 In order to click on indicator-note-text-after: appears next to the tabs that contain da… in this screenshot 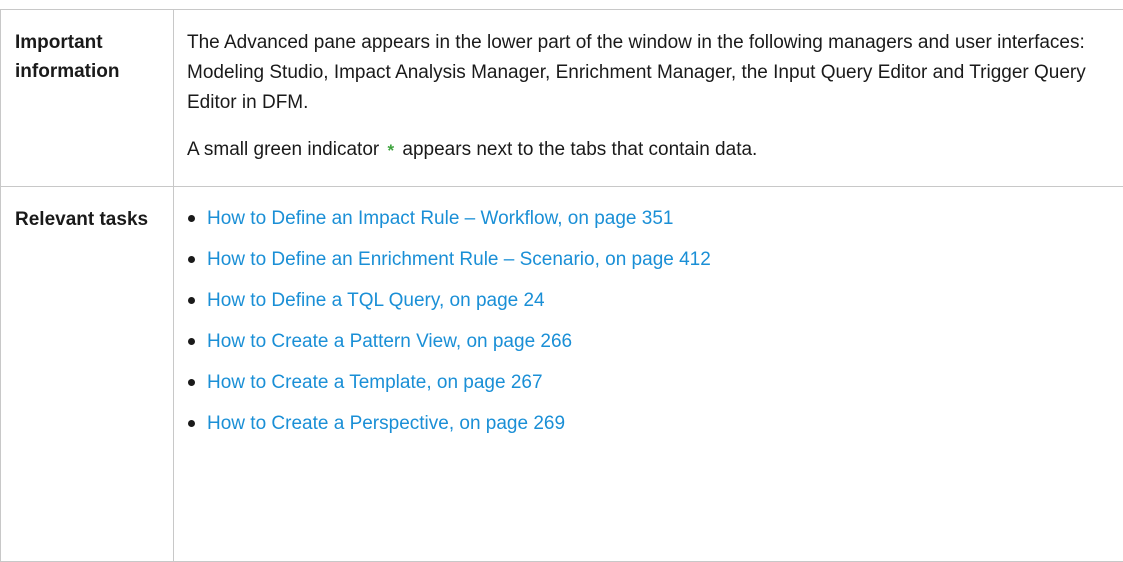, I will do `click(577, 149)`.